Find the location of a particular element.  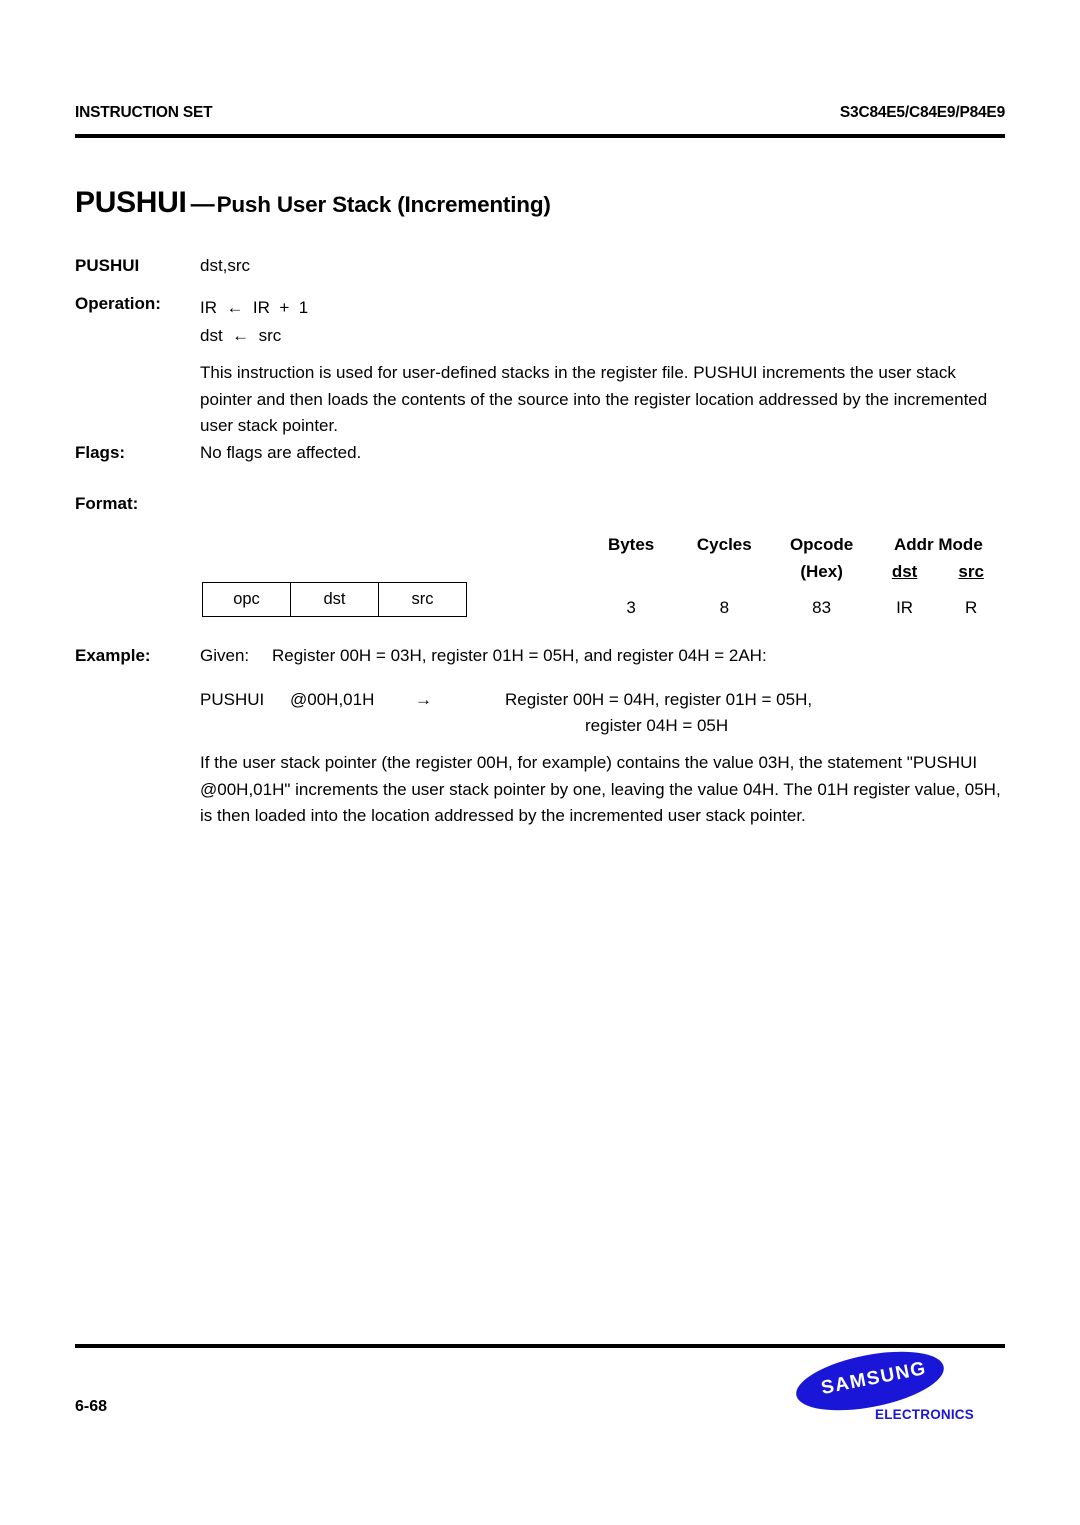

format-subheader-opcode-hex: (Hex) is located at coordinates (821, 571).